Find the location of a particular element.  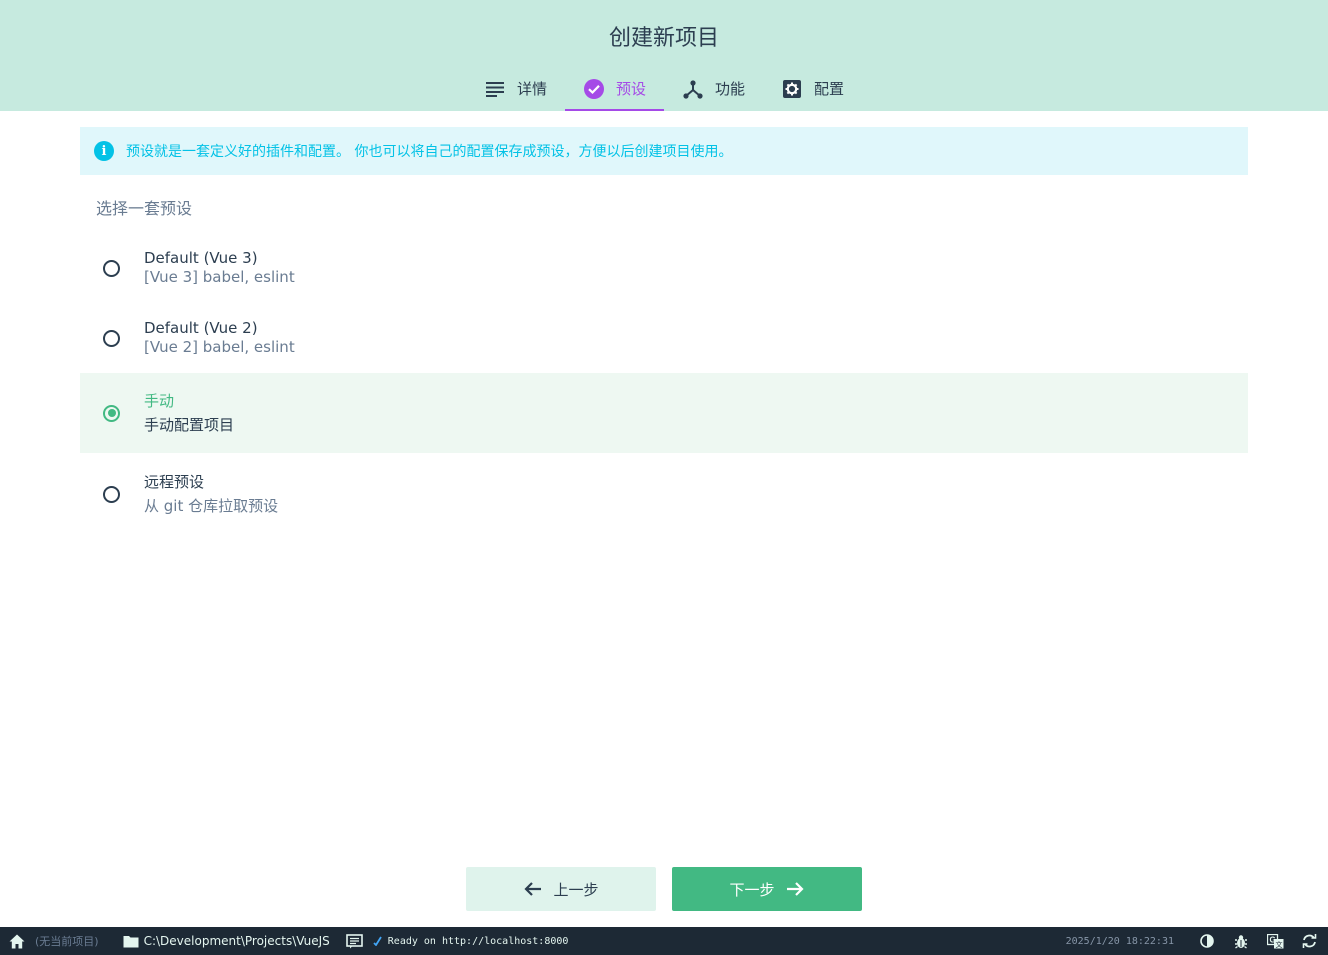

console-icon is located at coordinates (354, 941).